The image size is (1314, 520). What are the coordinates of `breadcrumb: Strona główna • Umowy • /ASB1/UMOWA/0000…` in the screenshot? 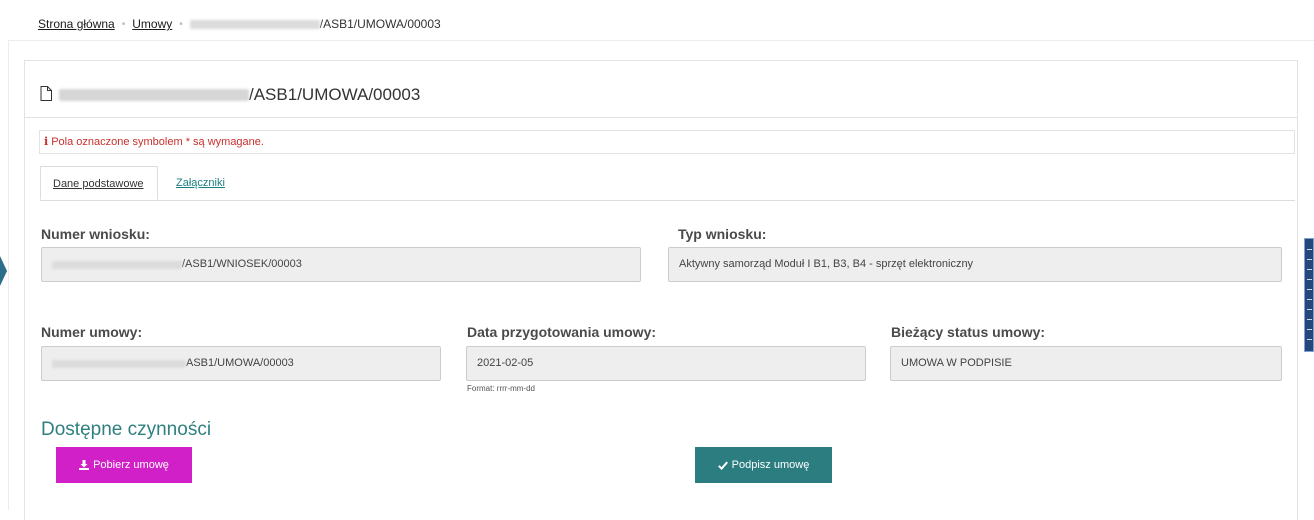 It's located at (239, 24).